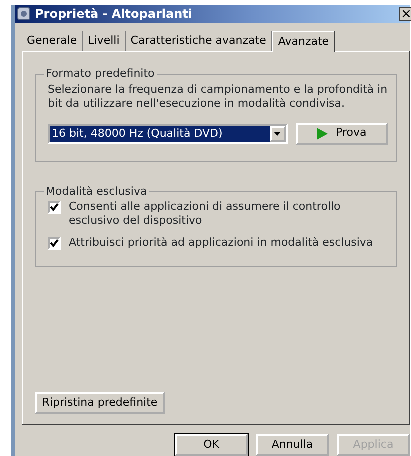 The width and height of the screenshot is (411, 456). I want to click on checkbox-label: Attribuisci priorità ad applicazioni in modalità esclusiva, so click(221, 243).